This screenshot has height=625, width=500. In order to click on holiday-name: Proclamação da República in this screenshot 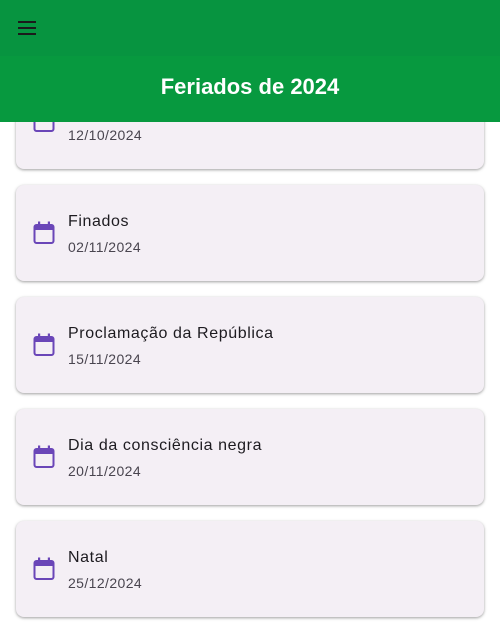, I will do `click(171, 333)`.